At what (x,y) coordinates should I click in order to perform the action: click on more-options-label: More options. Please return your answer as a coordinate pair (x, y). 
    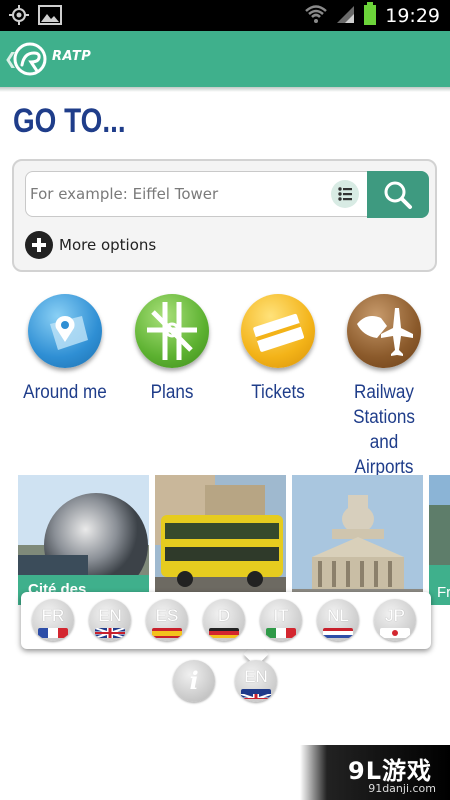
    Looking at the image, I should click on (108, 245).